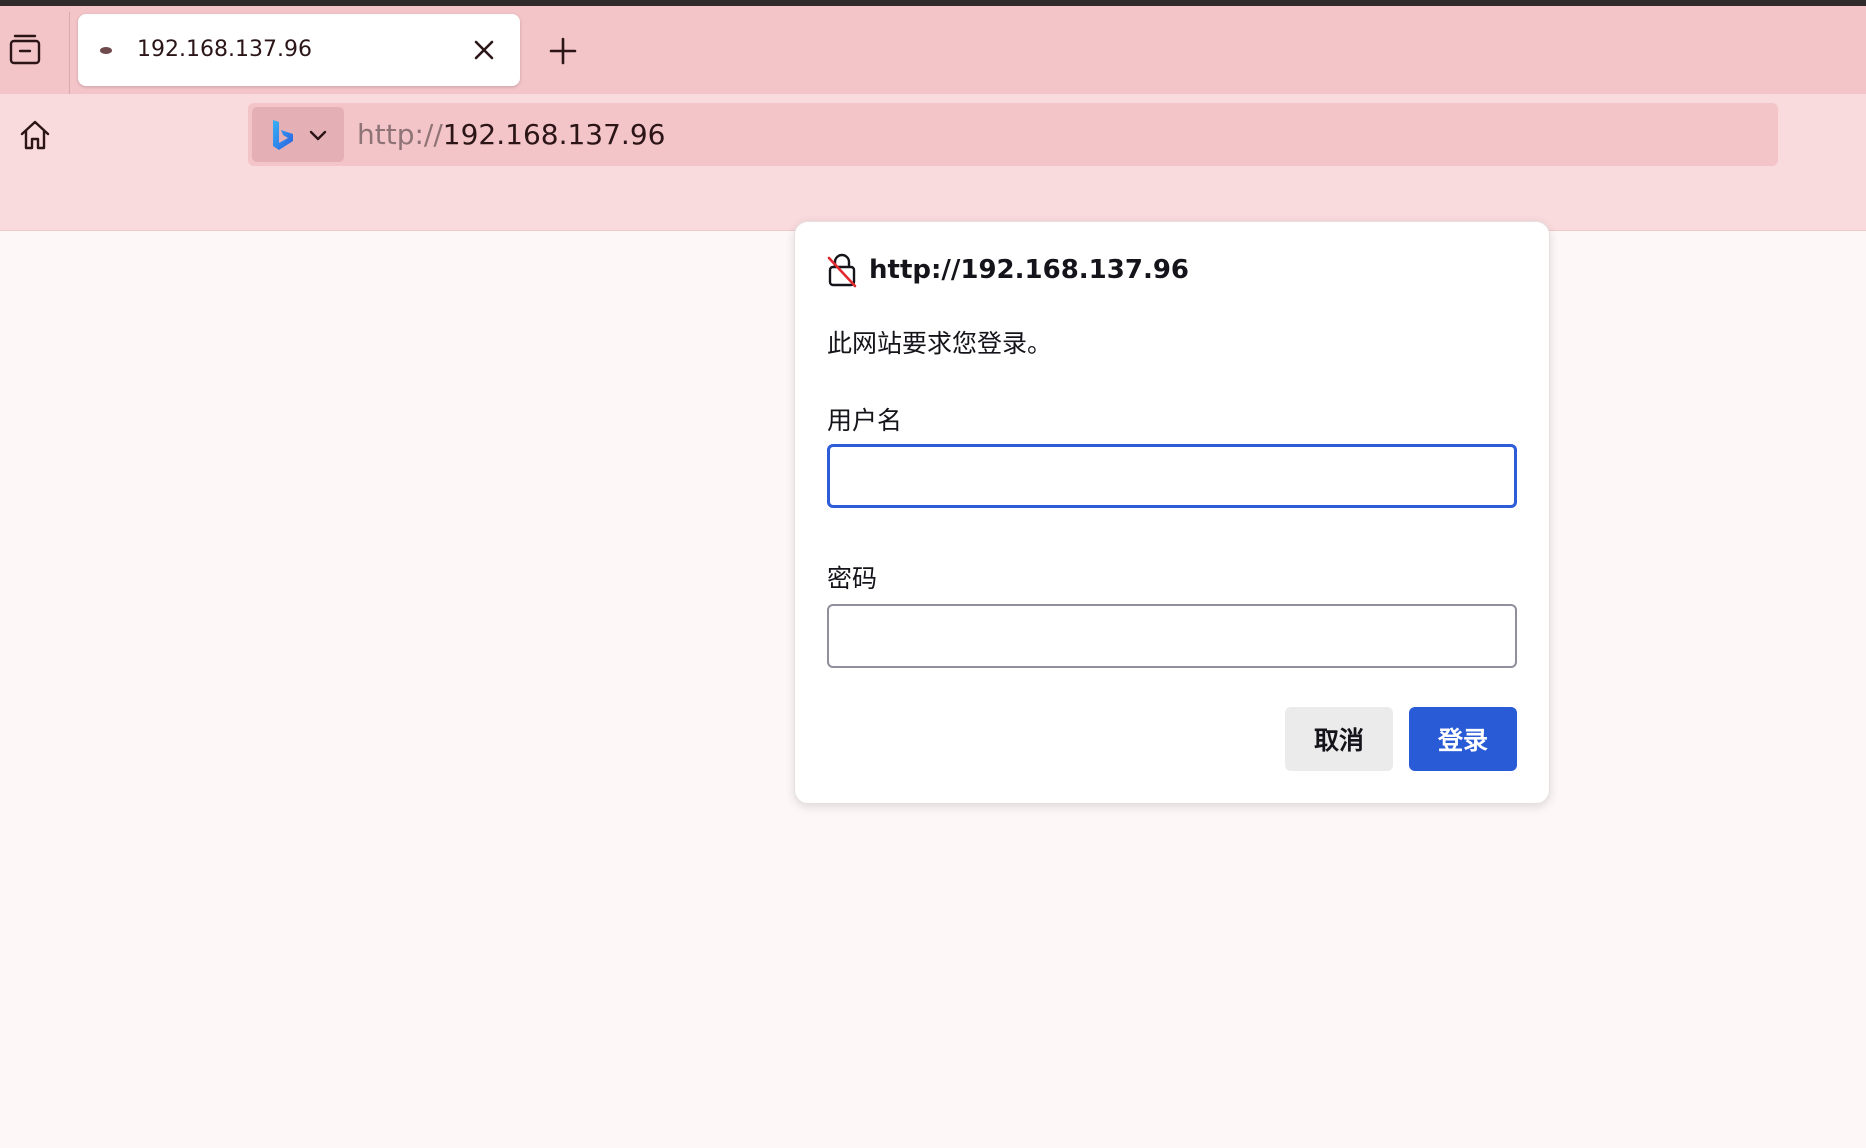  I want to click on dialog-origin: http://192.168.137.96, so click(1029, 270).